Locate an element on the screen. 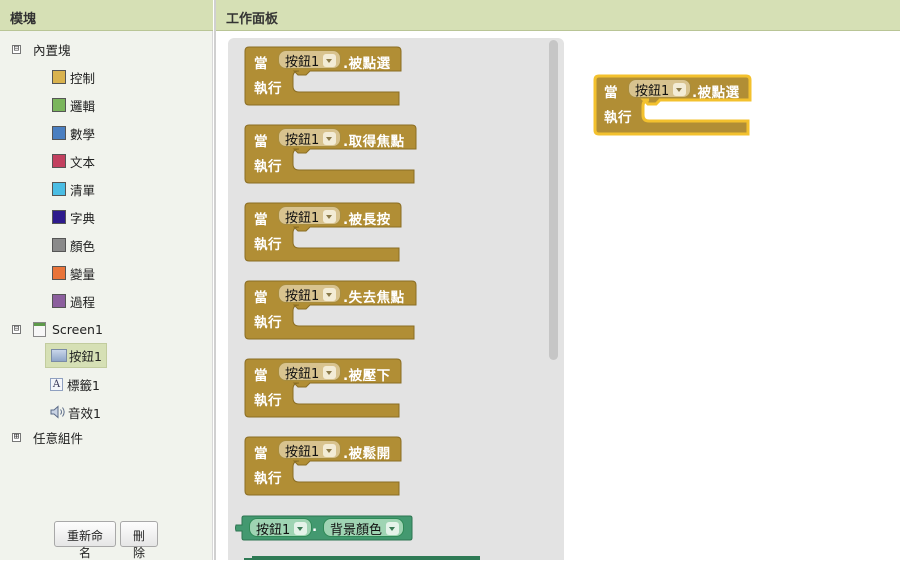 This screenshot has width=900, height=561. event-name: .被鬆開 is located at coordinates (367, 454).